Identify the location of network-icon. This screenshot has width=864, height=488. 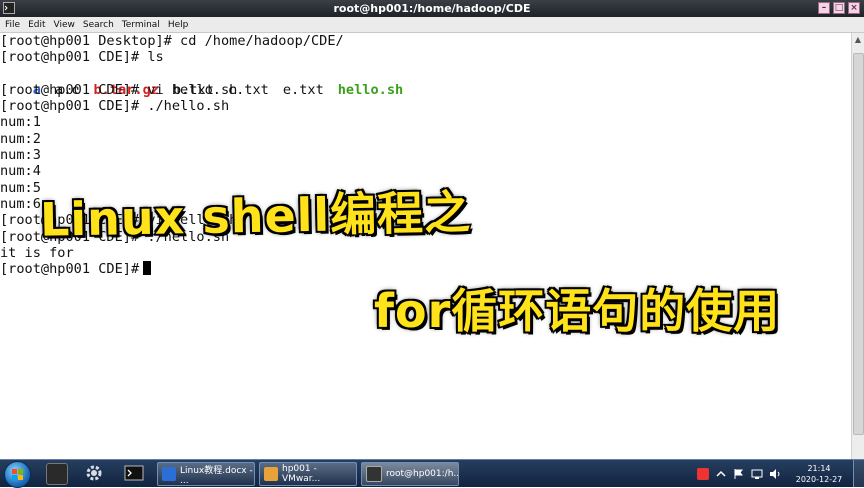
(757, 474).